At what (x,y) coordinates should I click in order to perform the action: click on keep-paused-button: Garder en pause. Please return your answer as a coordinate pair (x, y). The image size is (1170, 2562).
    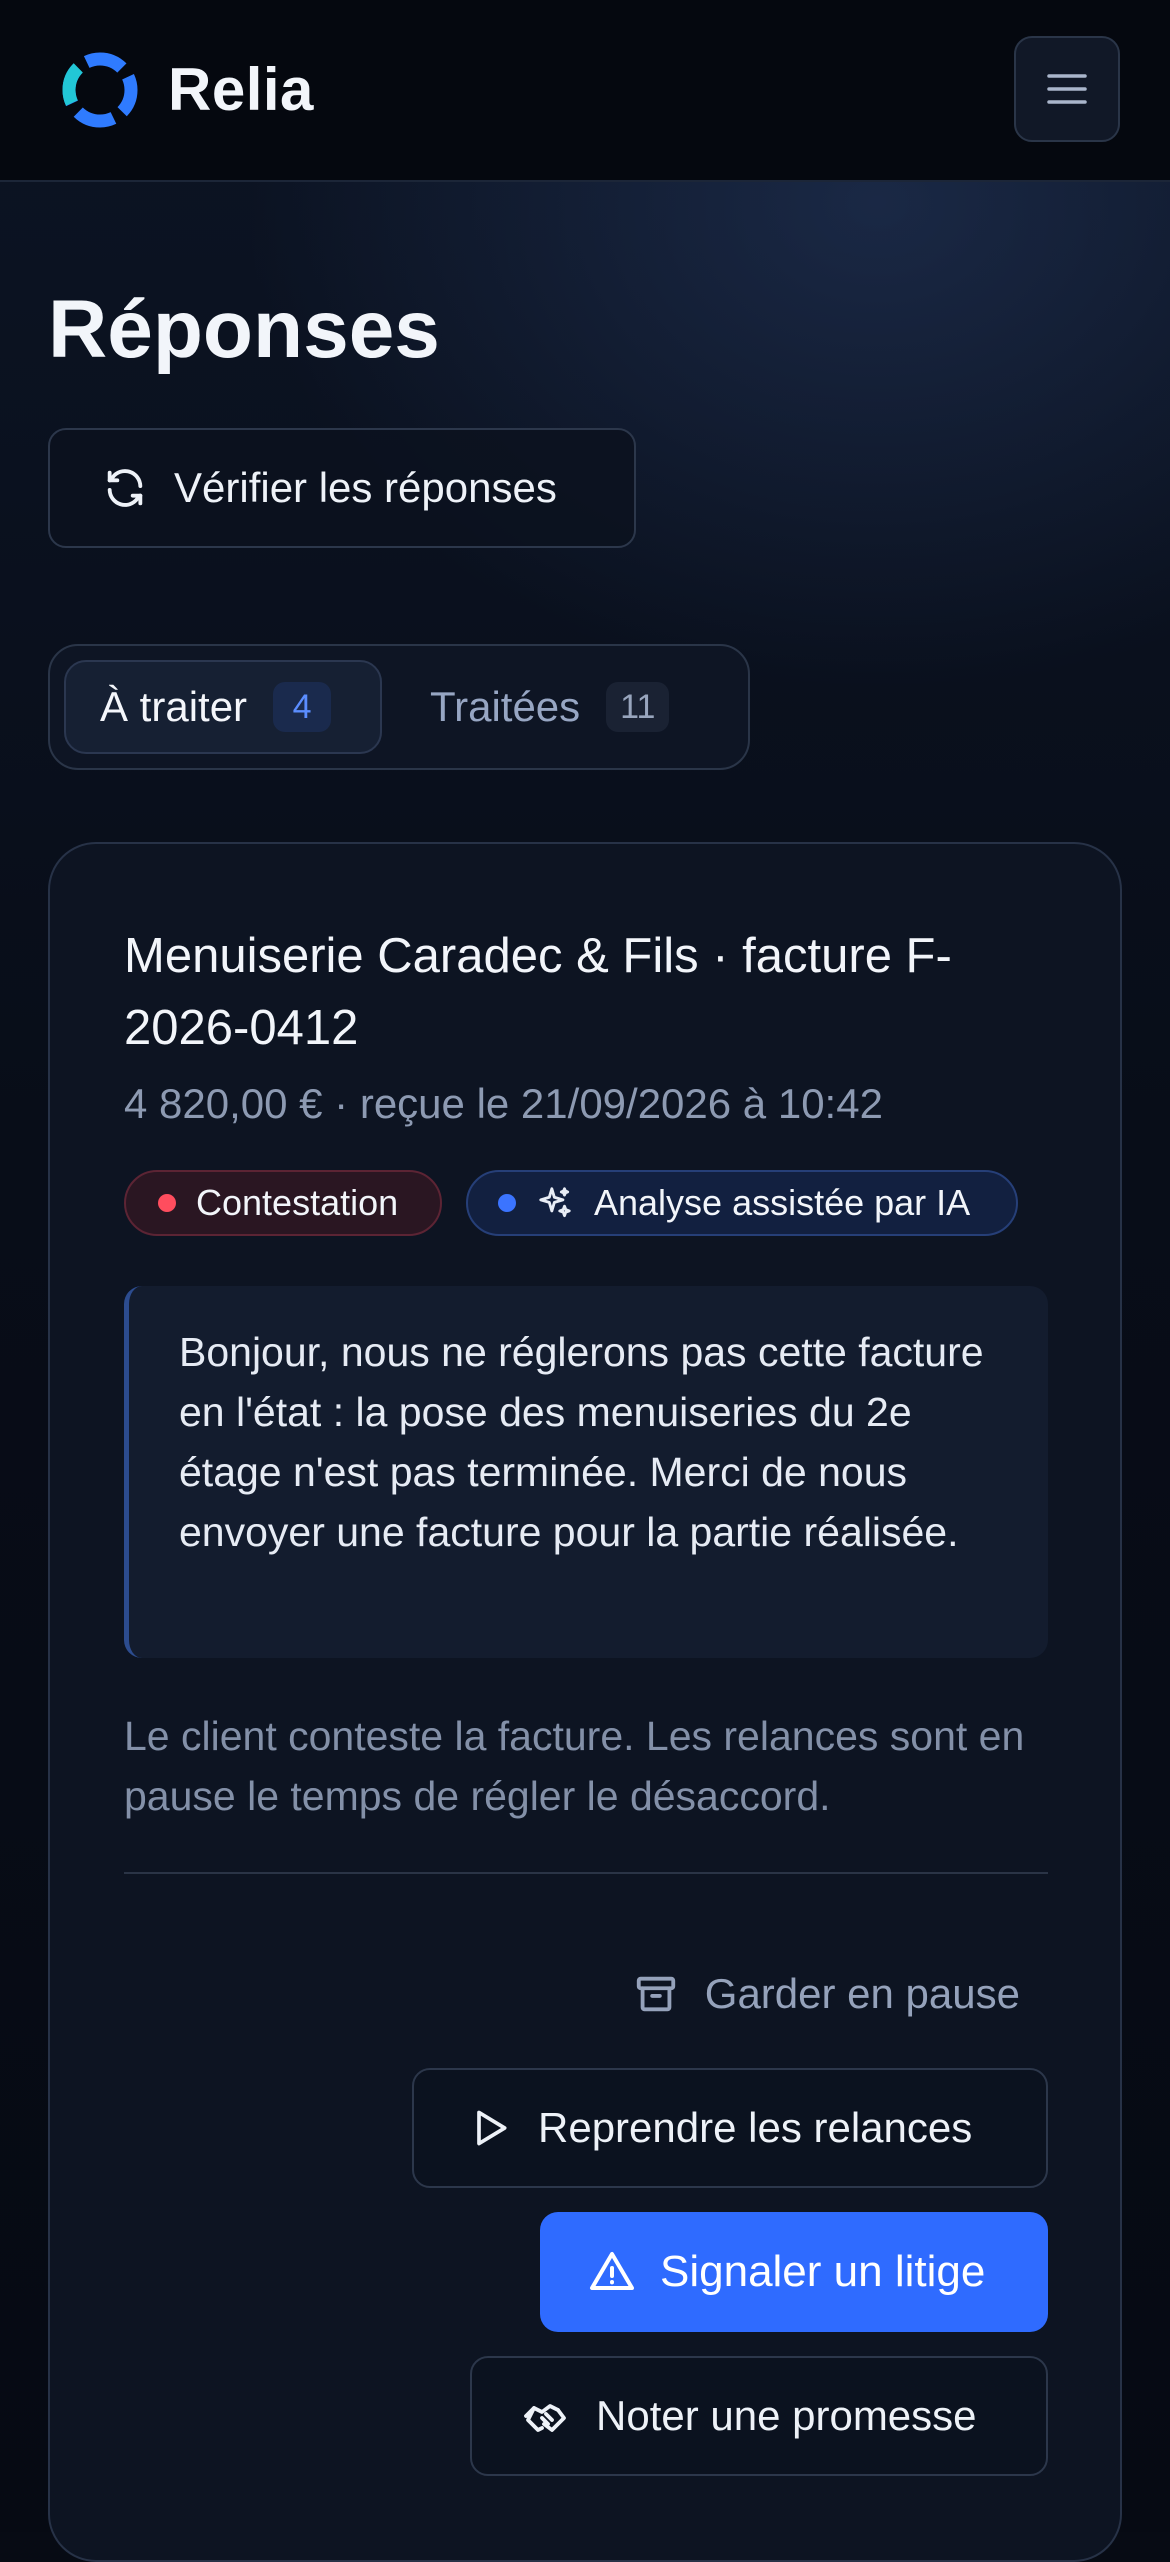
    Looking at the image, I should click on (805, 1994).